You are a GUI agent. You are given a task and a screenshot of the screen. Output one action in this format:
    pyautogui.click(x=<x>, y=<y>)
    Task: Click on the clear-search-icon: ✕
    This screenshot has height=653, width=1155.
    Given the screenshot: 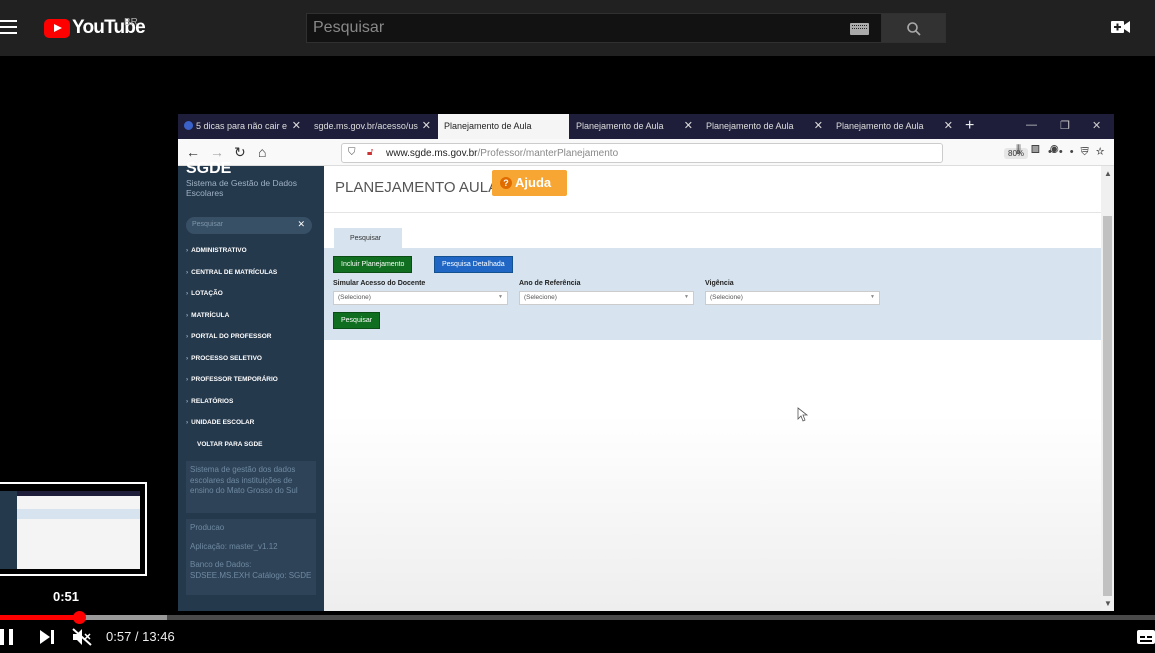 What is the action you would take?
    pyautogui.click(x=301, y=224)
    